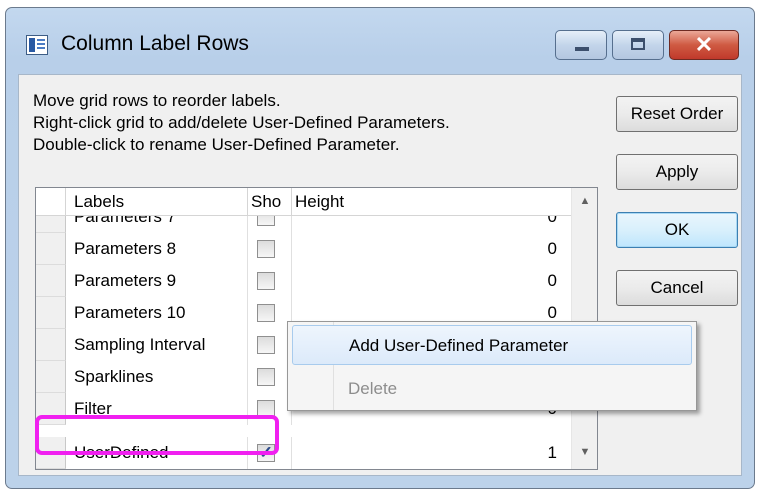 The width and height of the screenshot is (763, 495). I want to click on close-button: ✕, so click(704, 45).